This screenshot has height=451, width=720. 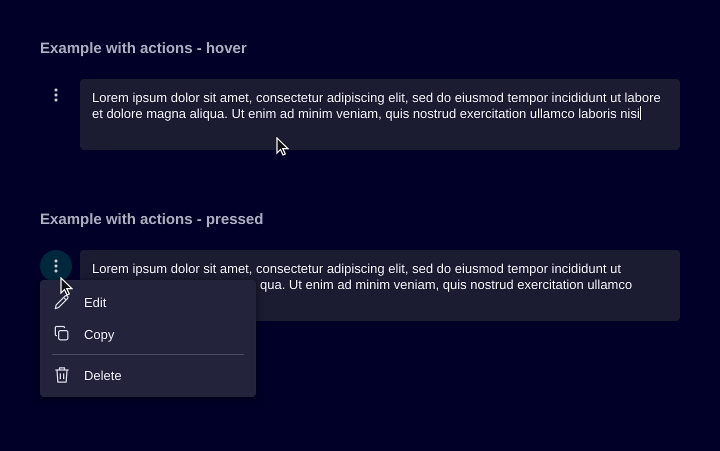 I want to click on text-area: Lorem ipsum dolor sit amet, consectetur adipiscing elit, sed do eiusmod tempor incididunt ut labore et dolore magna aliqua. Ut enim ad minim veniam, quis nostrud exercitation ullamco laboris nisi, so click(x=380, y=114).